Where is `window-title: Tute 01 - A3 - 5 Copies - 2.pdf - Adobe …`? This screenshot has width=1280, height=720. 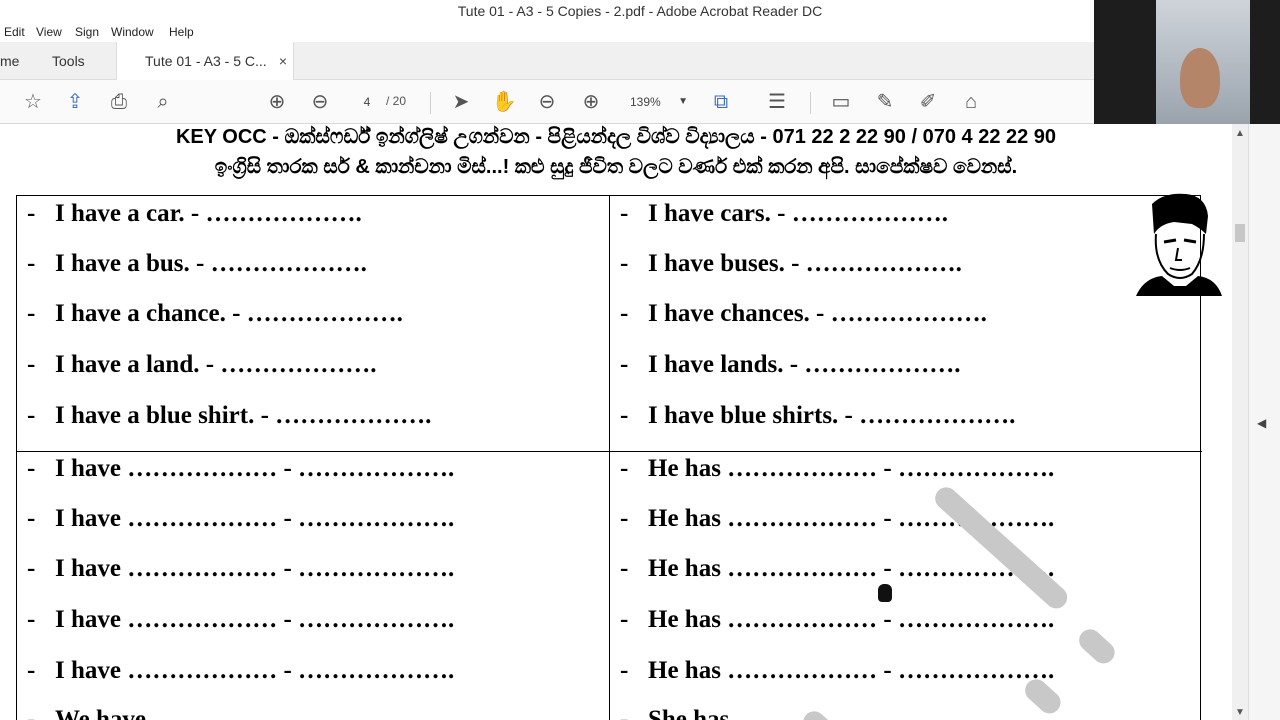
window-title: Tute 01 - A3 - 5 Copies - 2.pdf - Adobe … is located at coordinates (640, 11).